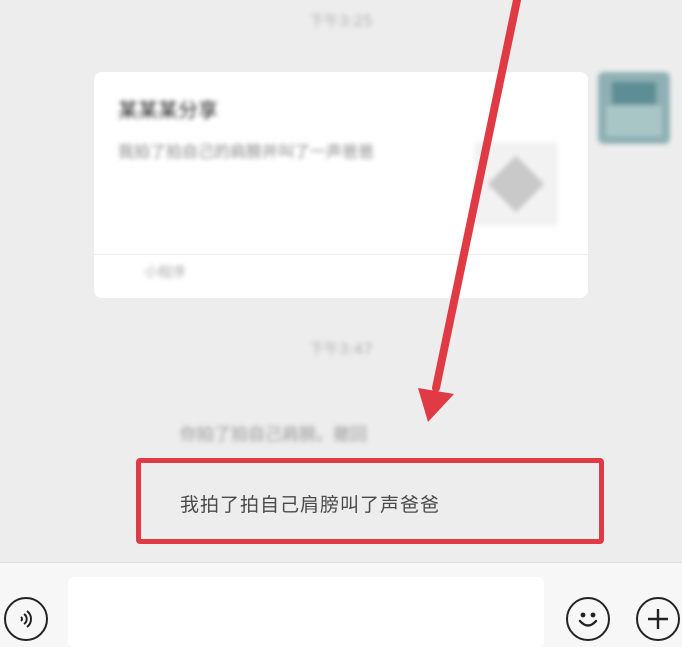 This screenshot has height=647, width=682. What do you see at coordinates (306, 612) in the screenshot?
I see `message-input` at bounding box center [306, 612].